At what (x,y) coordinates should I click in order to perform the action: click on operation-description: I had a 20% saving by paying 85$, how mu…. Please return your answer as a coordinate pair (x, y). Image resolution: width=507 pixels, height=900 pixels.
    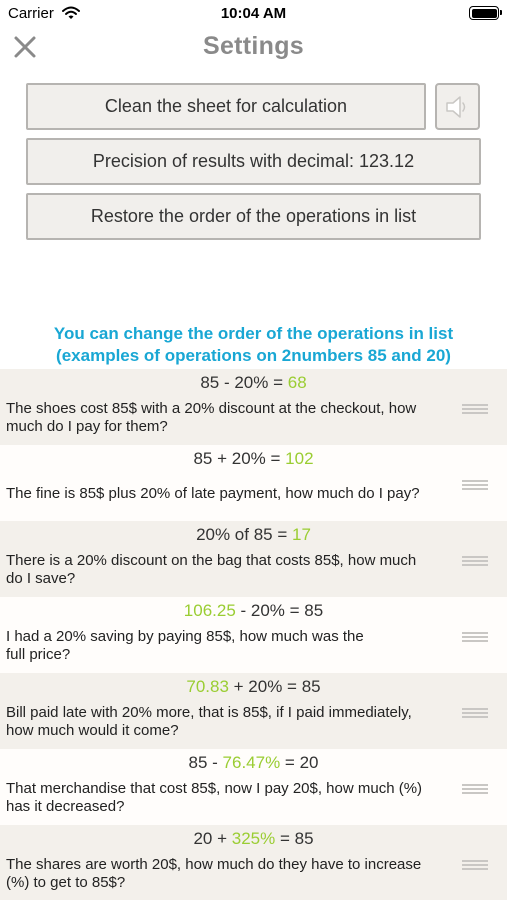
    Looking at the image, I should click on (228, 646).